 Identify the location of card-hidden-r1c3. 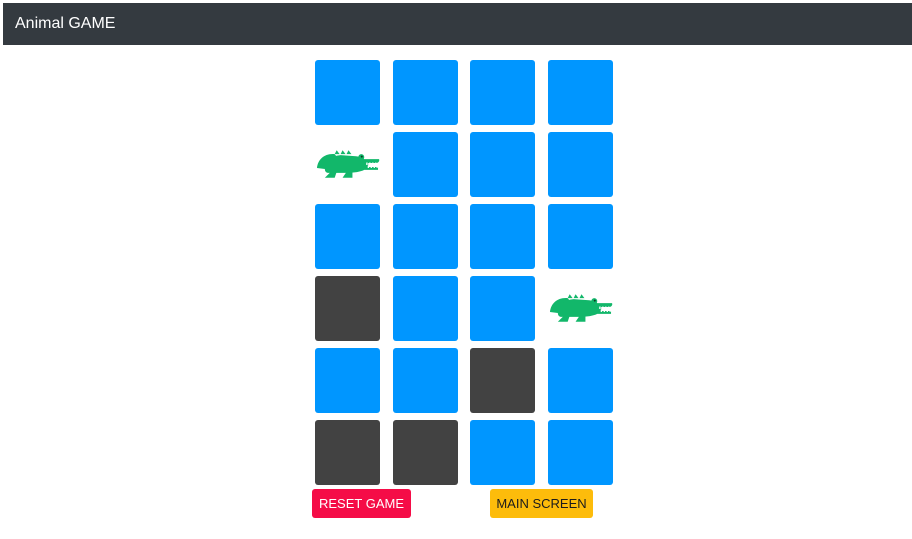
(502, 92).